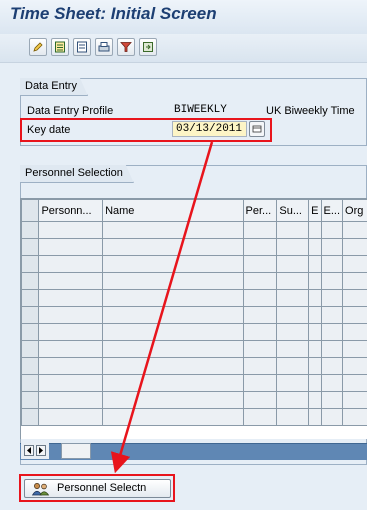 The image size is (367, 510). What do you see at coordinates (200, 110) in the screenshot?
I see `data-entry-profile-value: BIWEEKLY` at bounding box center [200, 110].